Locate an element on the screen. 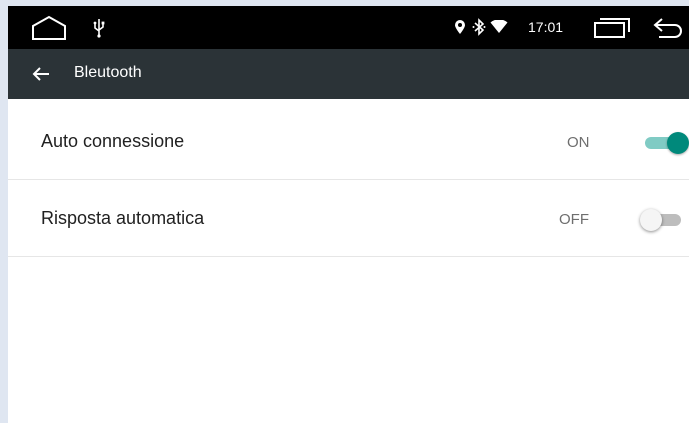 This screenshot has width=689, height=423. recent-apps-icon is located at coordinates (612, 28).